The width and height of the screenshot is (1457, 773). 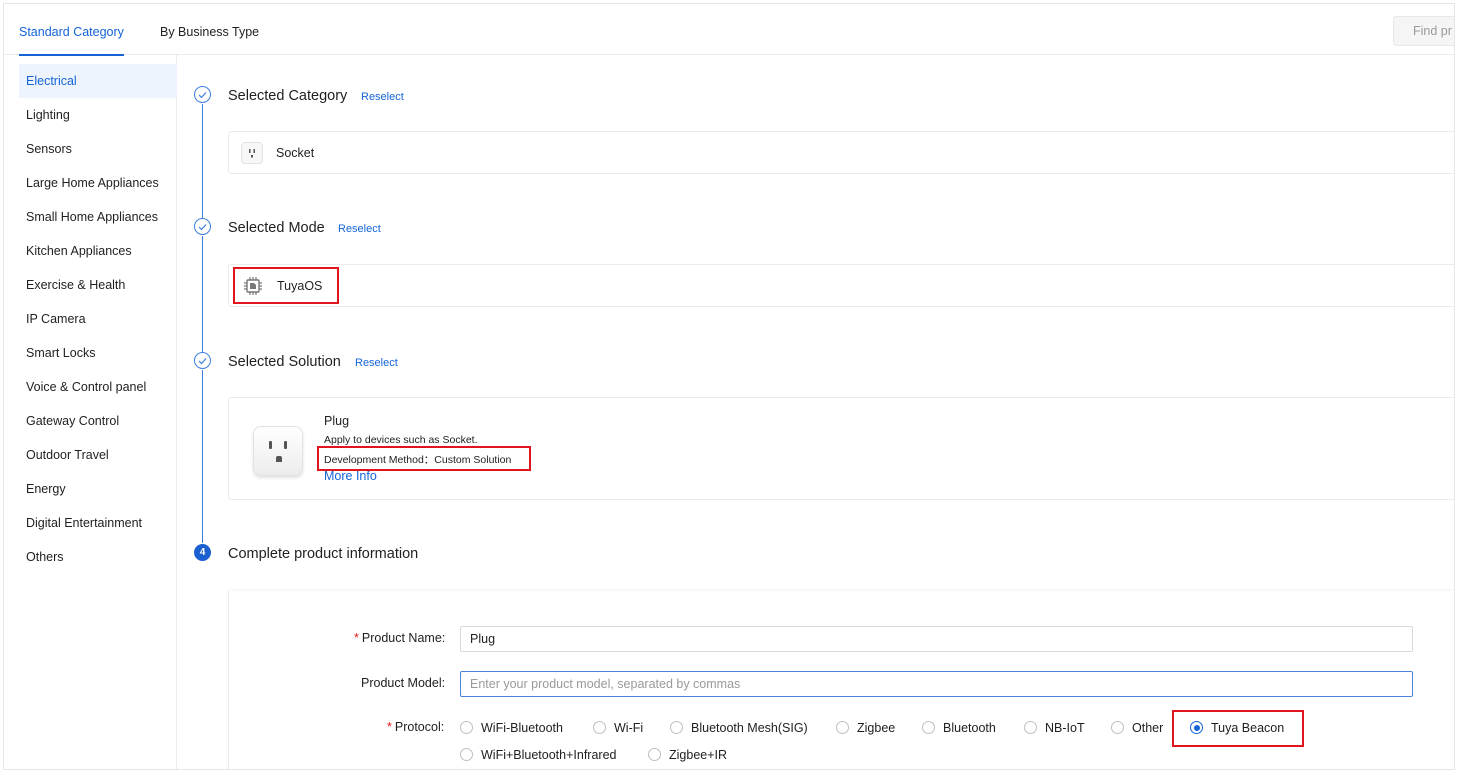 I want to click on find-product-button: Find pr, so click(x=1423, y=31).